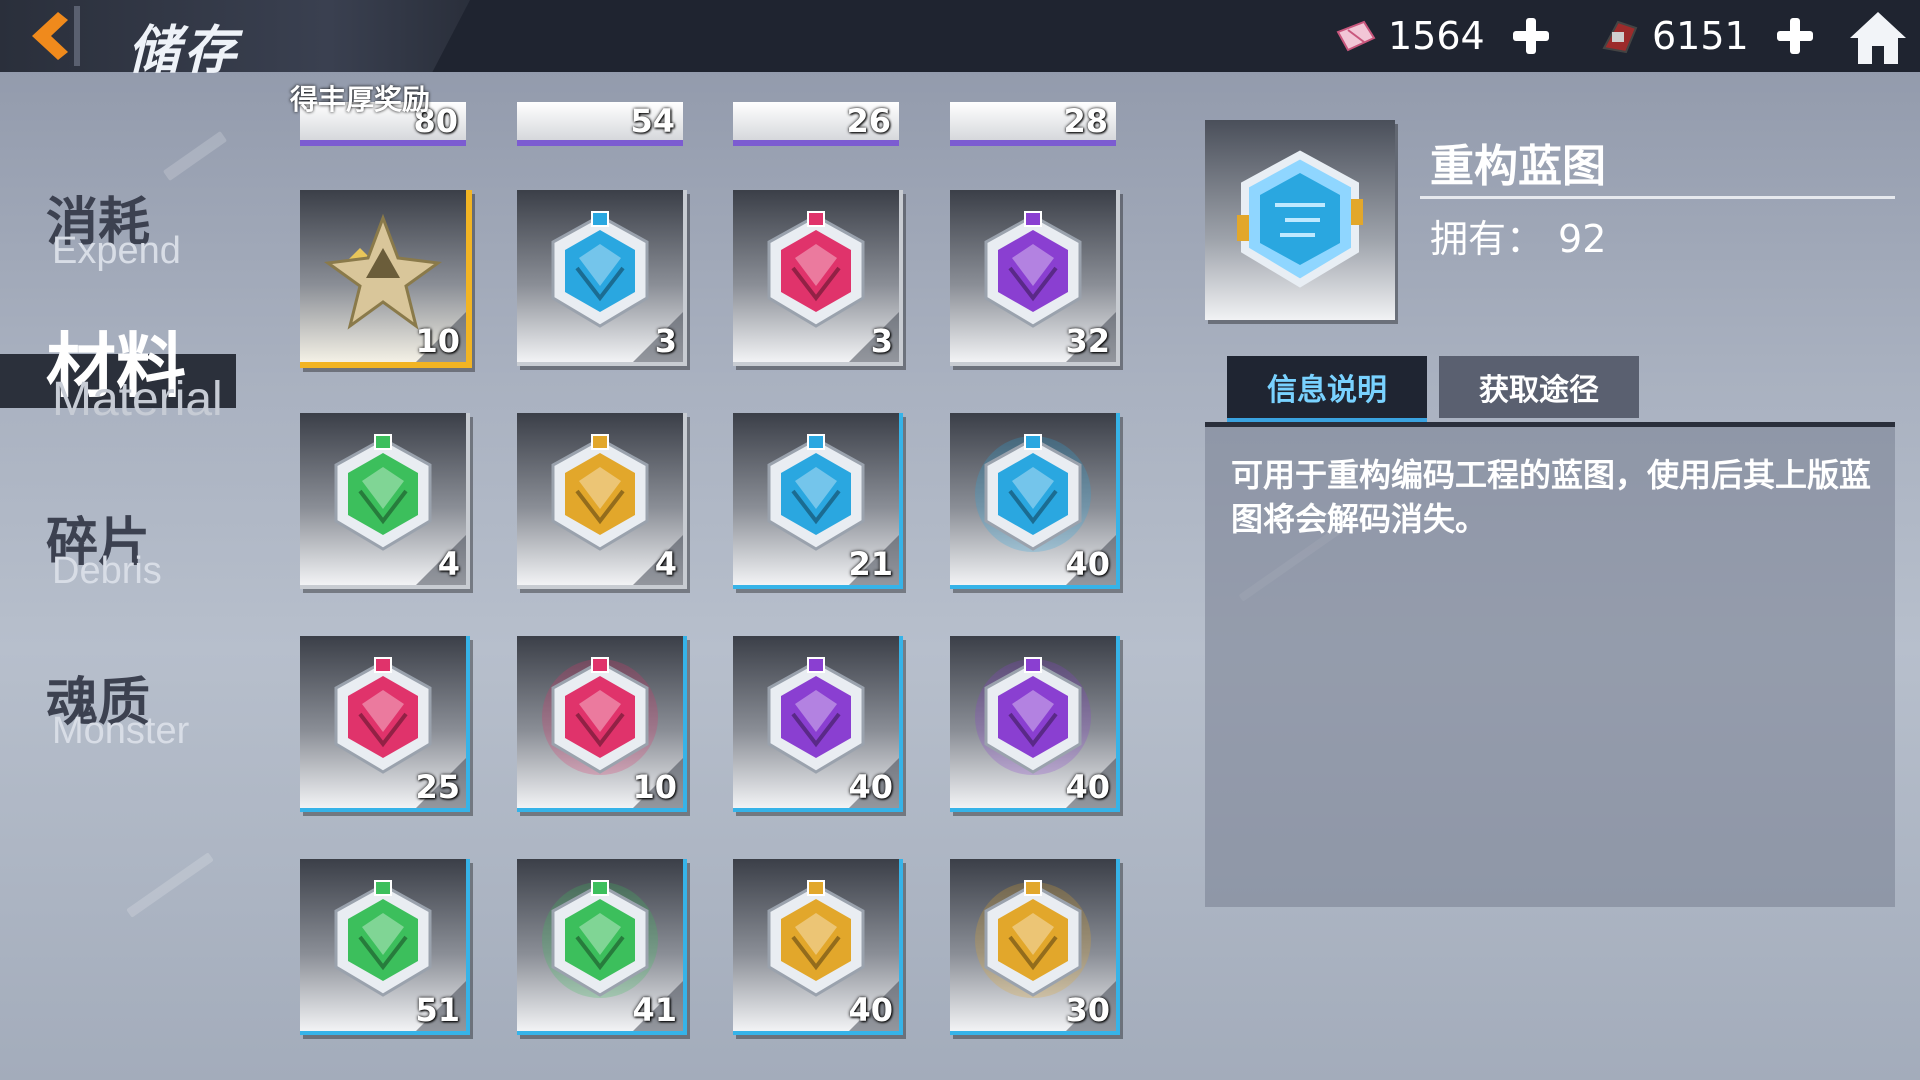 This screenshot has width=1920, height=1080. Describe the element at coordinates (652, 121) in the screenshot. I see `item-count: 54` at that location.